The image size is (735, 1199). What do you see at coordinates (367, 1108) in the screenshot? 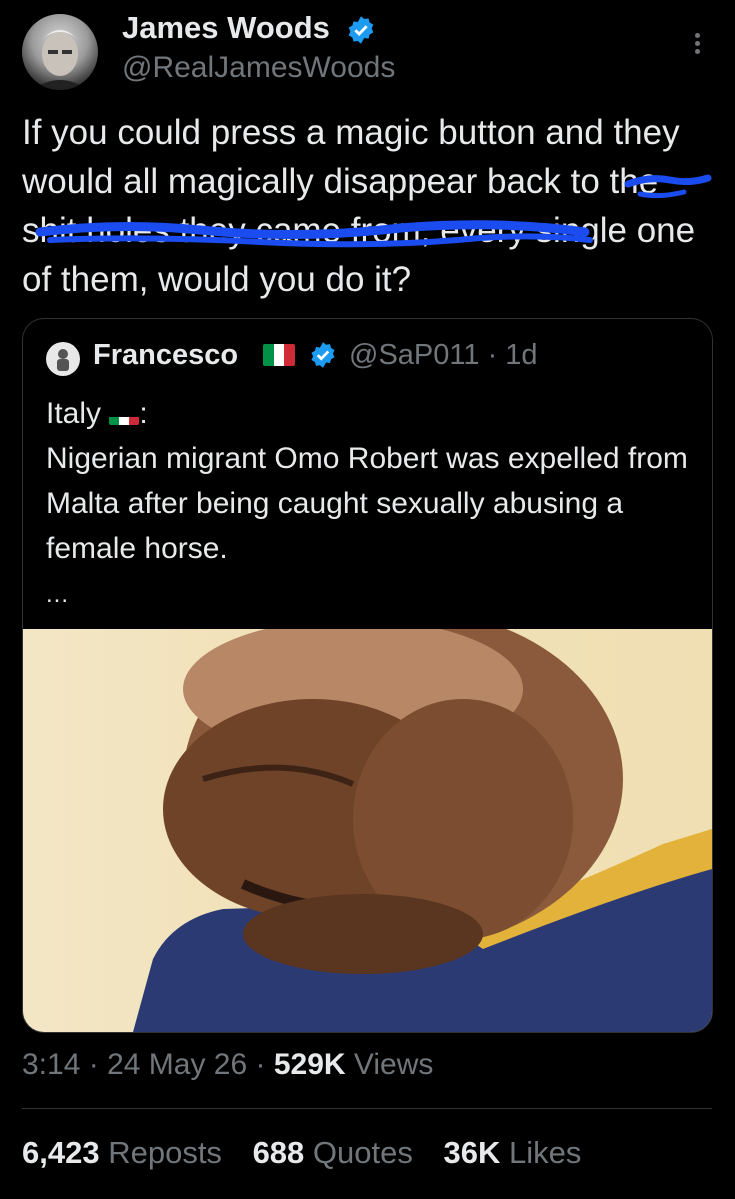
I see `divider` at bounding box center [367, 1108].